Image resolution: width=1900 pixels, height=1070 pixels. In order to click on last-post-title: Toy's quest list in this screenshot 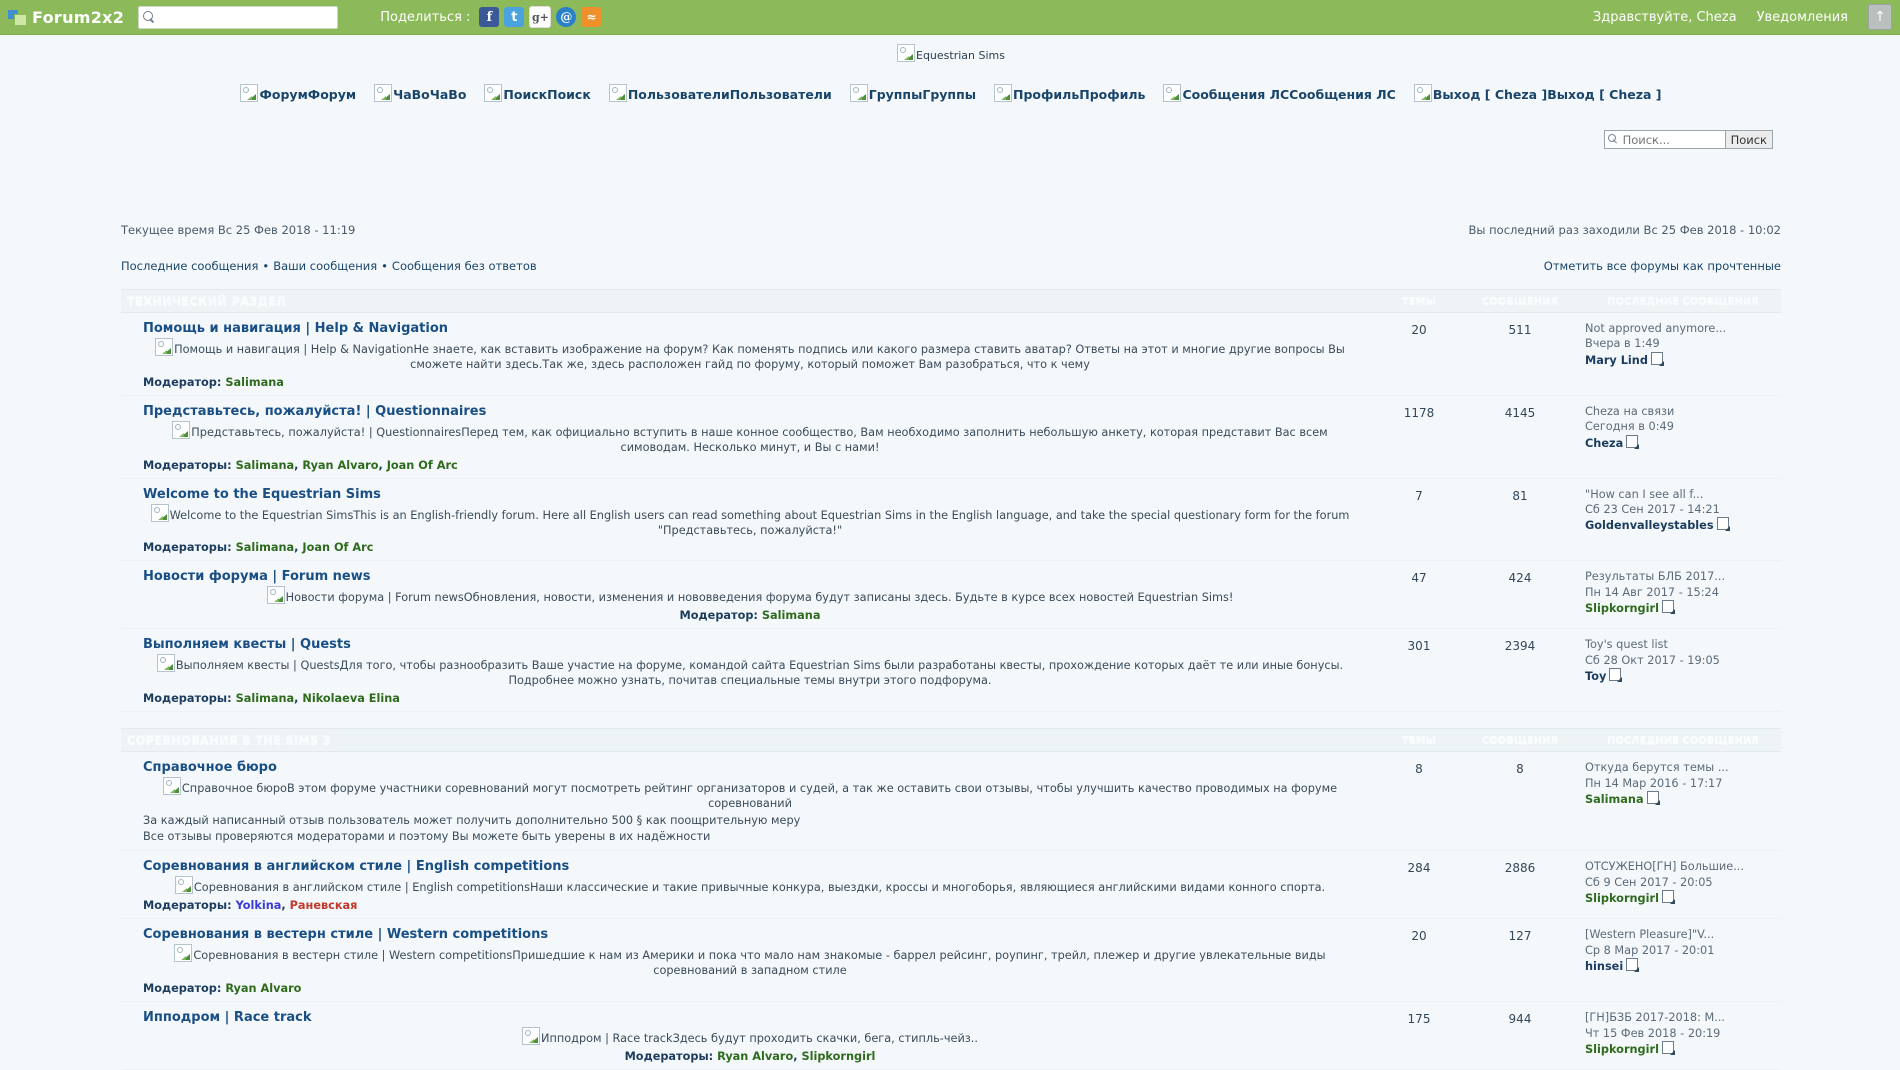, I will do `click(1683, 644)`.